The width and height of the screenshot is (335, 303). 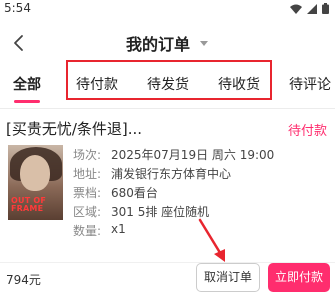 I want to click on detail-value: 2025年07月19日 周六 19:00, so click(x=193, y=155).